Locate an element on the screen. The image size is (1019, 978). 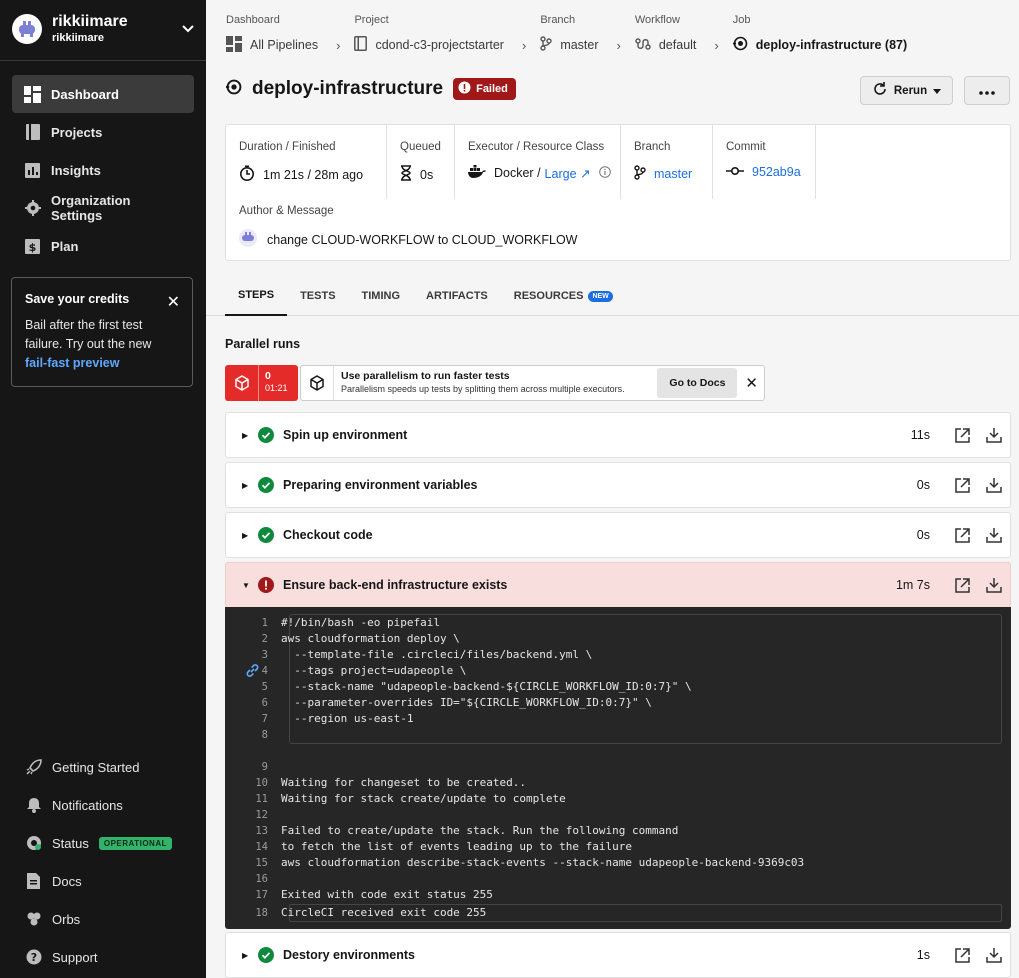
sidebar-item-docs: Docs is located at coordinates (103, 881).